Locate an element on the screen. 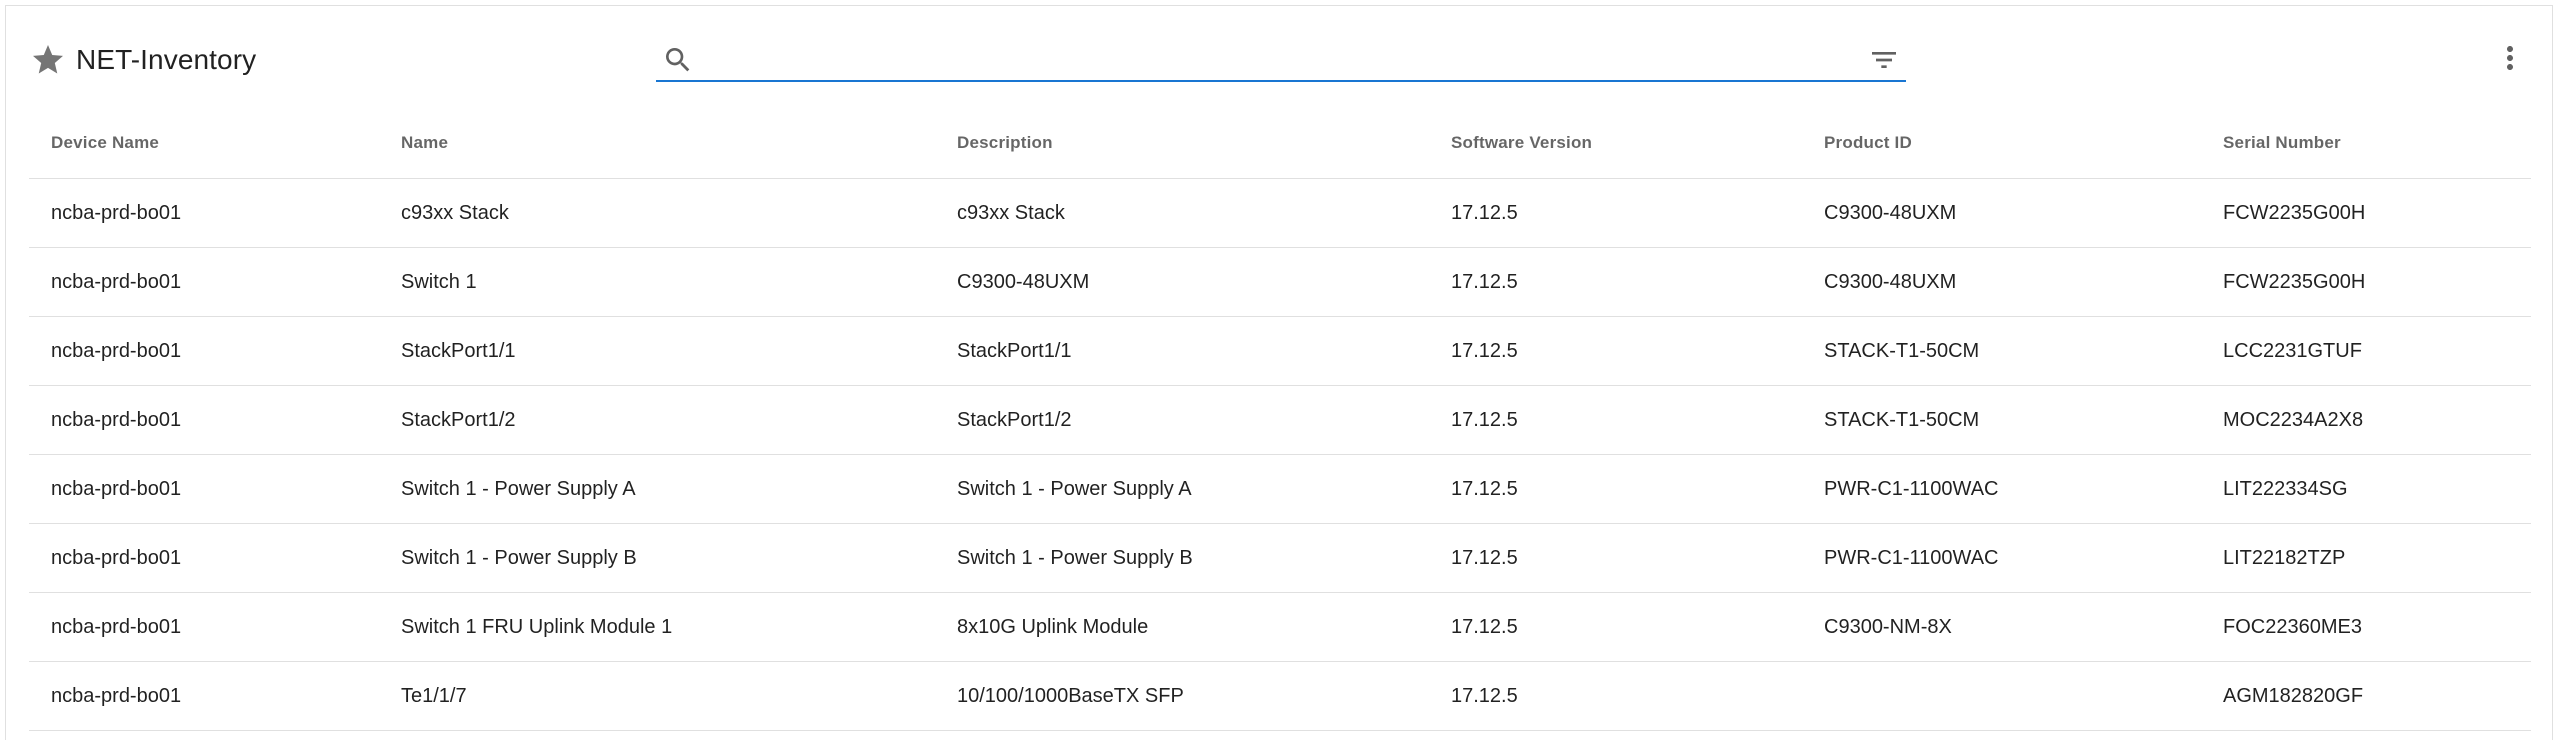  cell-serial-number: LIT222334SG is located at coordinates (2366, 489).